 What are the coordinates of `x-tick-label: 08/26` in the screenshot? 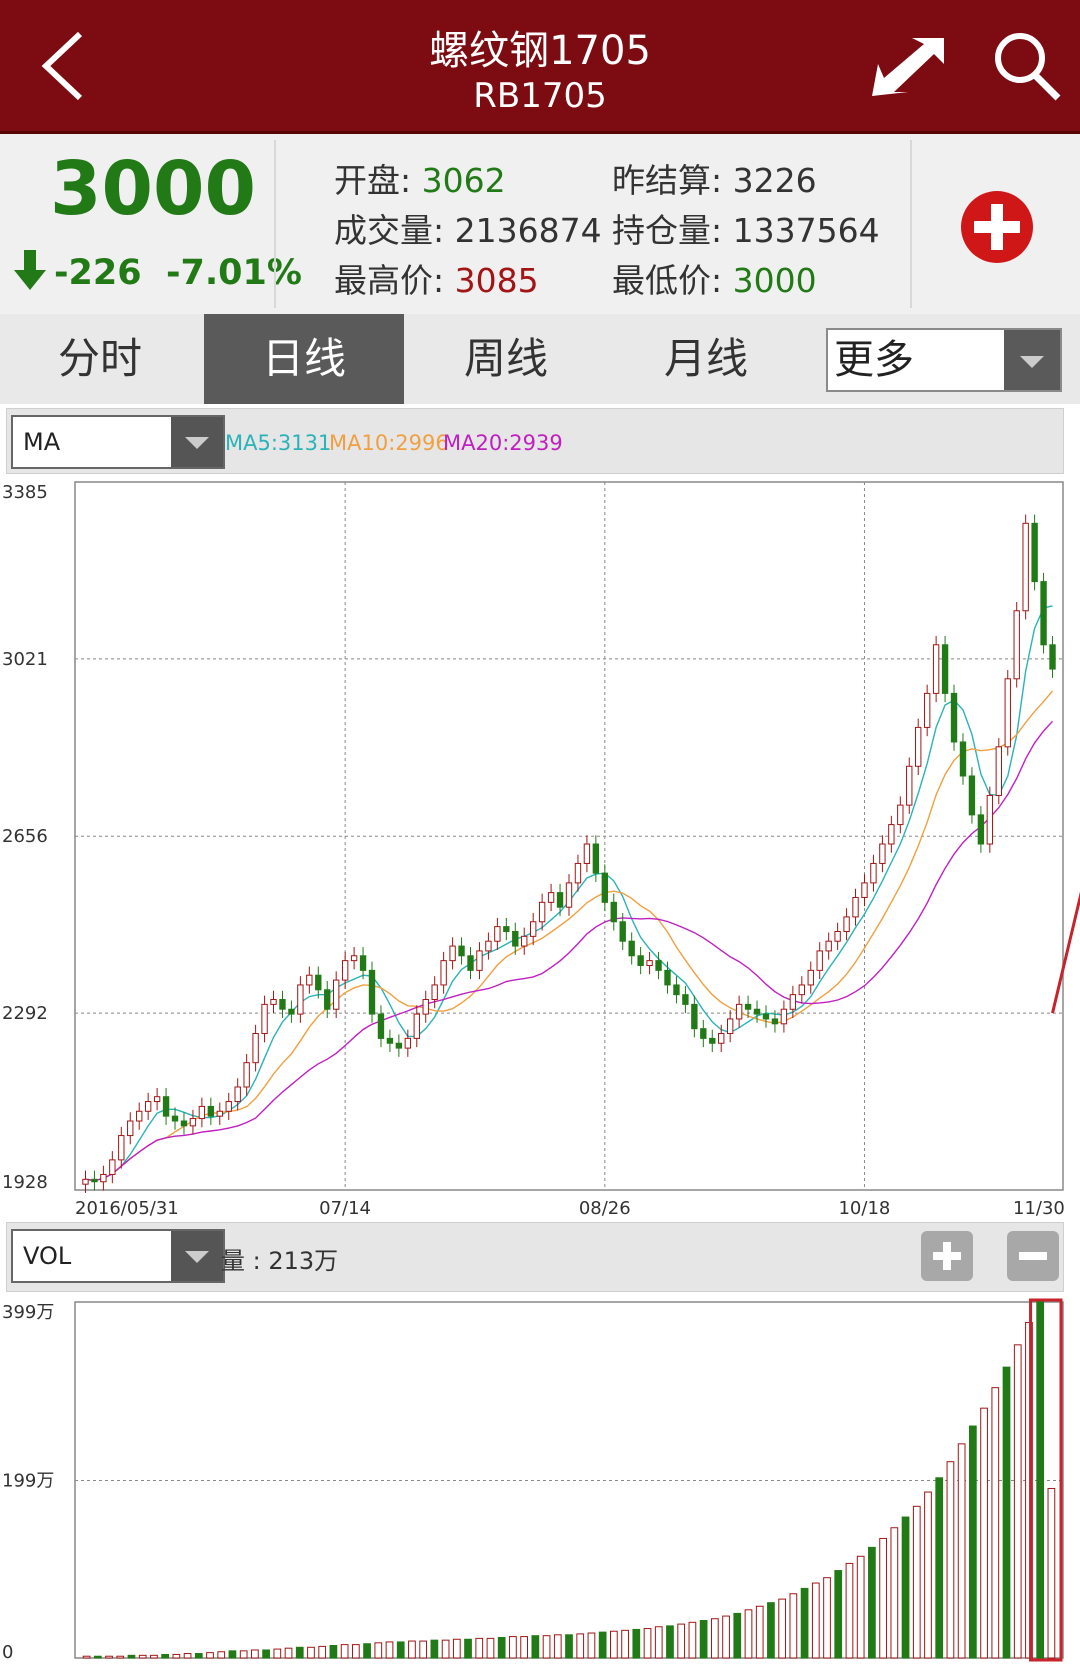 It's located at (605, 1208).